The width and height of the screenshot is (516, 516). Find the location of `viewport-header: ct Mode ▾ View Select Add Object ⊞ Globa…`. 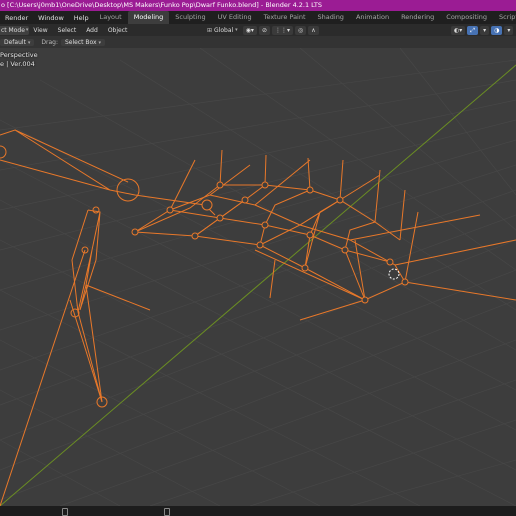

viewport-header: ct Mode ▾ View Select Add Object ⊞ Globa… is located at coordinates (258, 30).